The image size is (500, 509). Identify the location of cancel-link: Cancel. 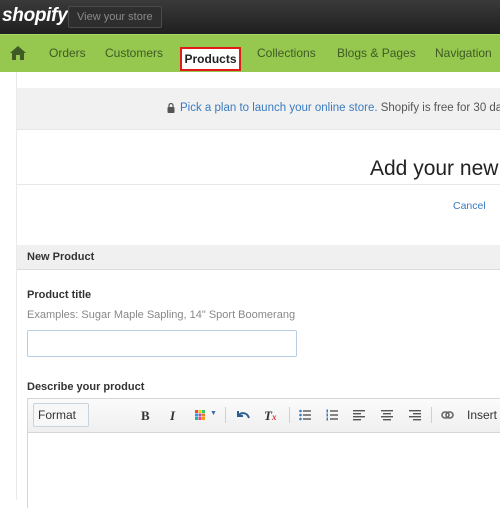
(469, 206).